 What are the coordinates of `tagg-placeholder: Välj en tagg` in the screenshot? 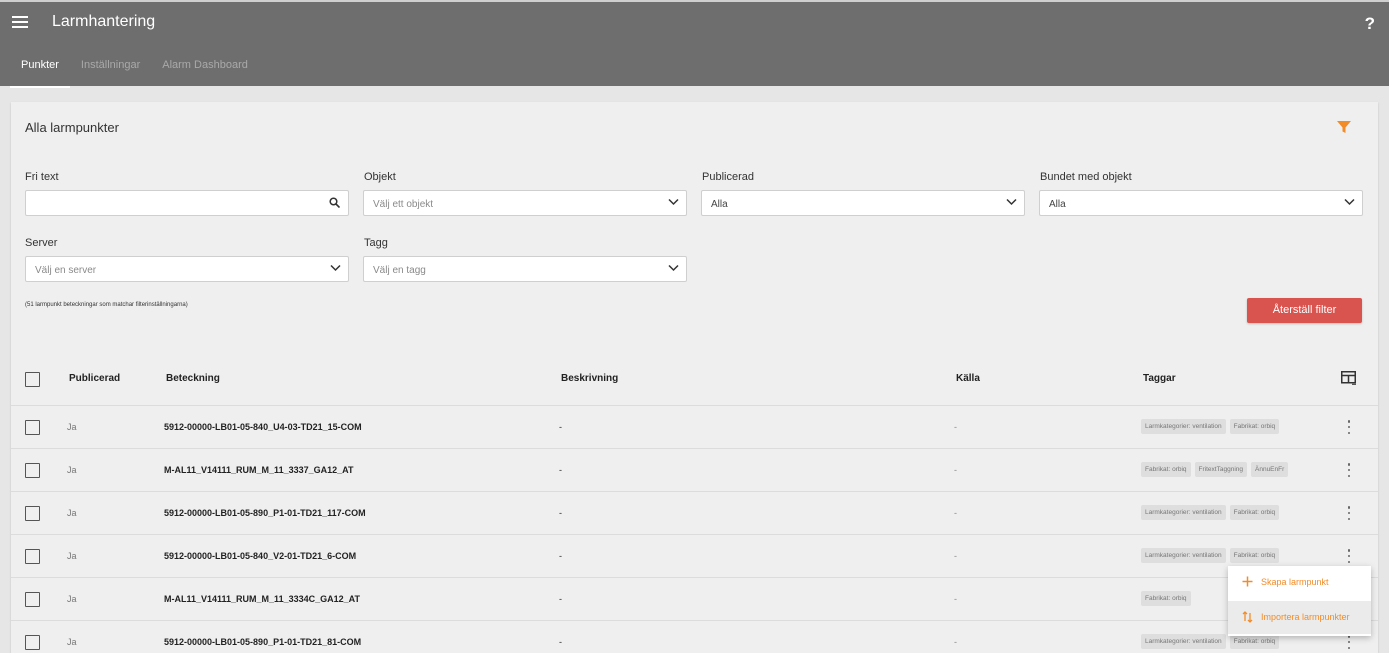 It's located at (399, 270).